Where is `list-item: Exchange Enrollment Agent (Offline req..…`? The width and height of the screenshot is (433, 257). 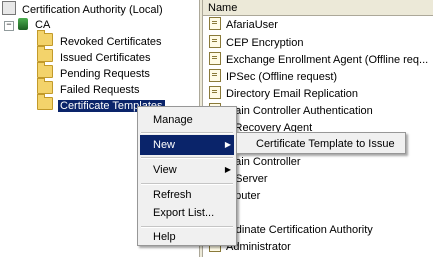 list-item: Exchange Enrollment Agent (Offline req..… is located at coordinates (318, 60).